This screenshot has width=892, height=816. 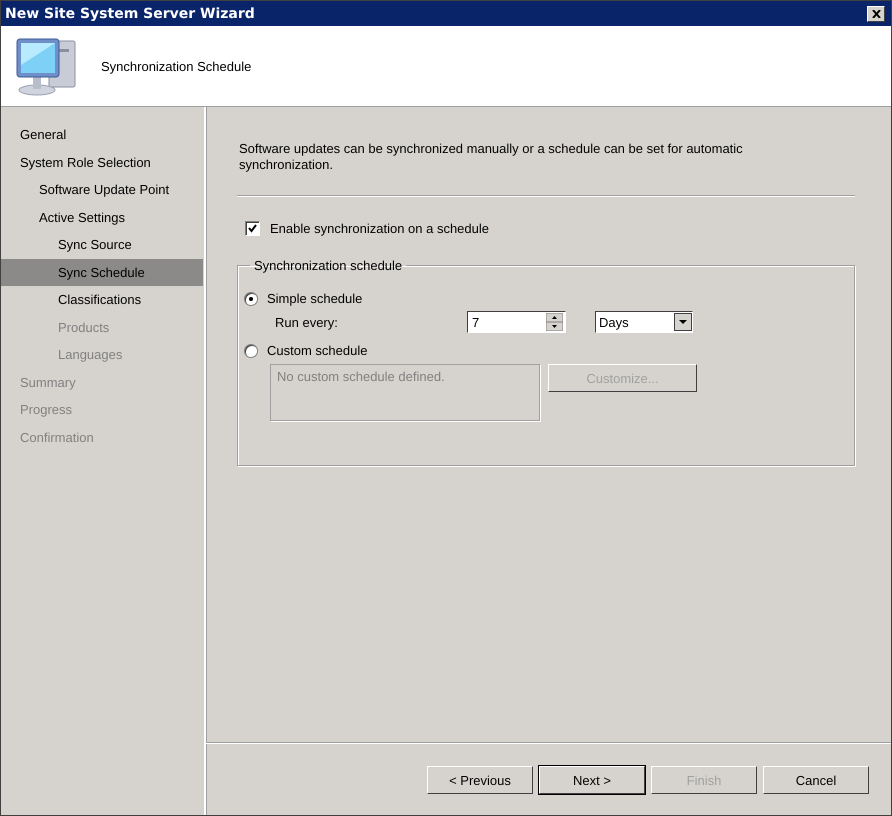 What do you see at coordinates (480, 780) in the screenshot?
I see `wizard-button: < Previous` at bounding box center [480, 780].